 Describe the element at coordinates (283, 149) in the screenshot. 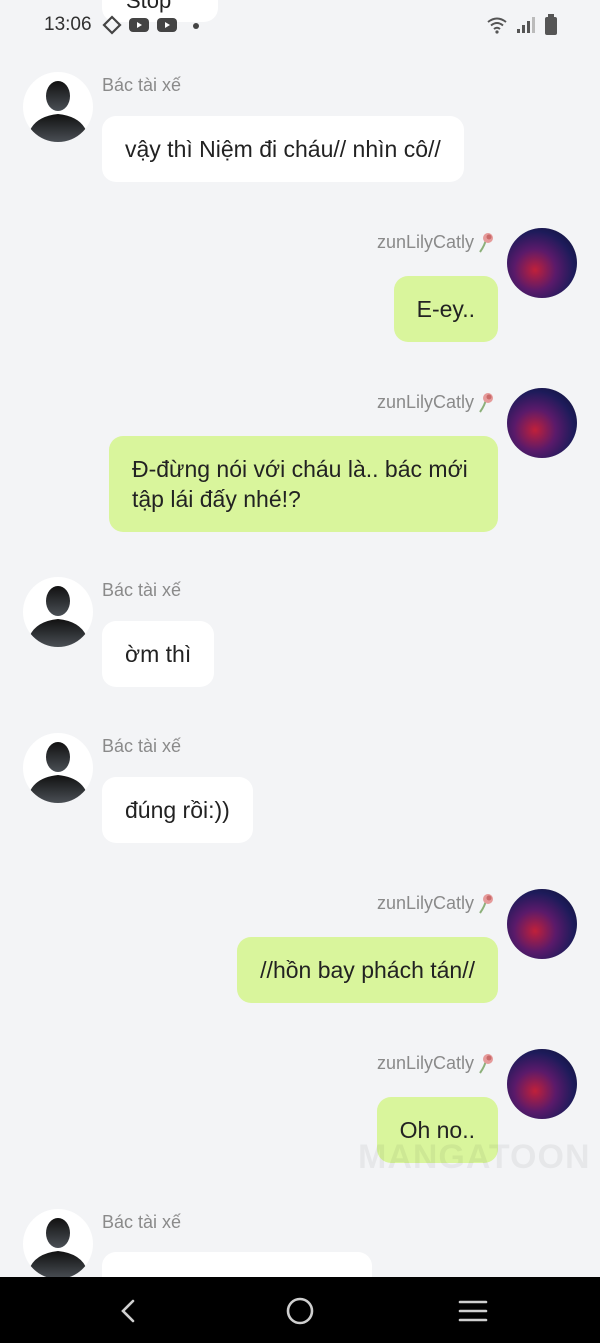

I see `message-bubble: vậy thì Niệm đi cháu// nhìn cô//` at that location.